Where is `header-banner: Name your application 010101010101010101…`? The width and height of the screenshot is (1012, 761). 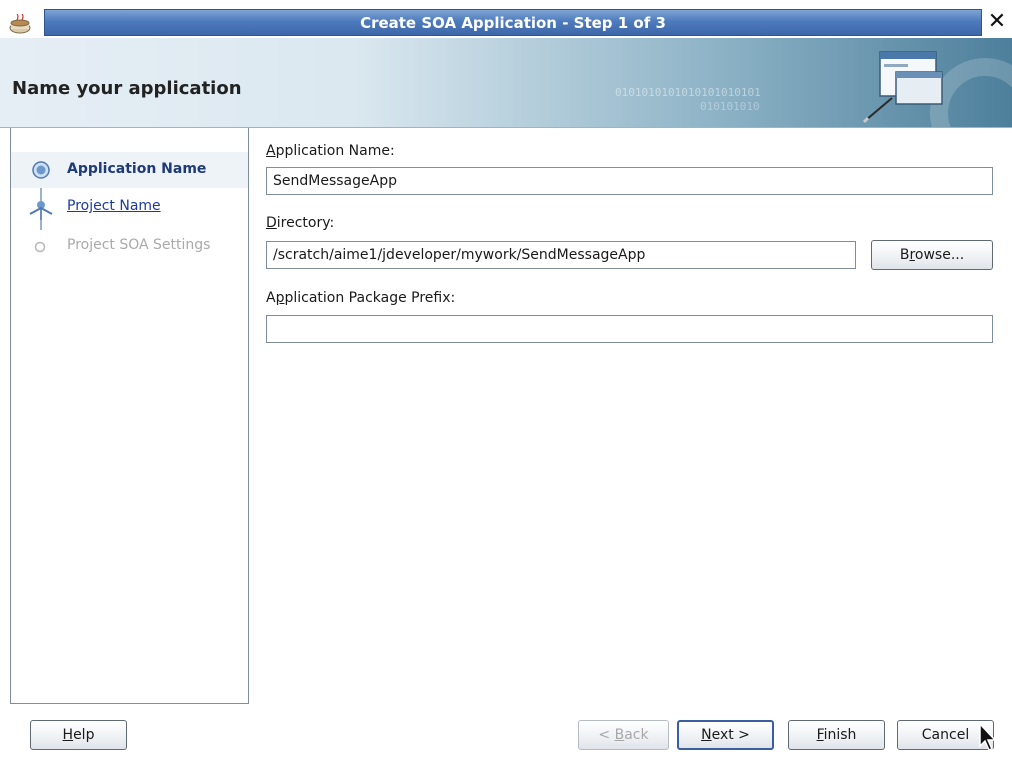
header-banner: Name your application 010101010101010101… is located at coordinates (506, 83).